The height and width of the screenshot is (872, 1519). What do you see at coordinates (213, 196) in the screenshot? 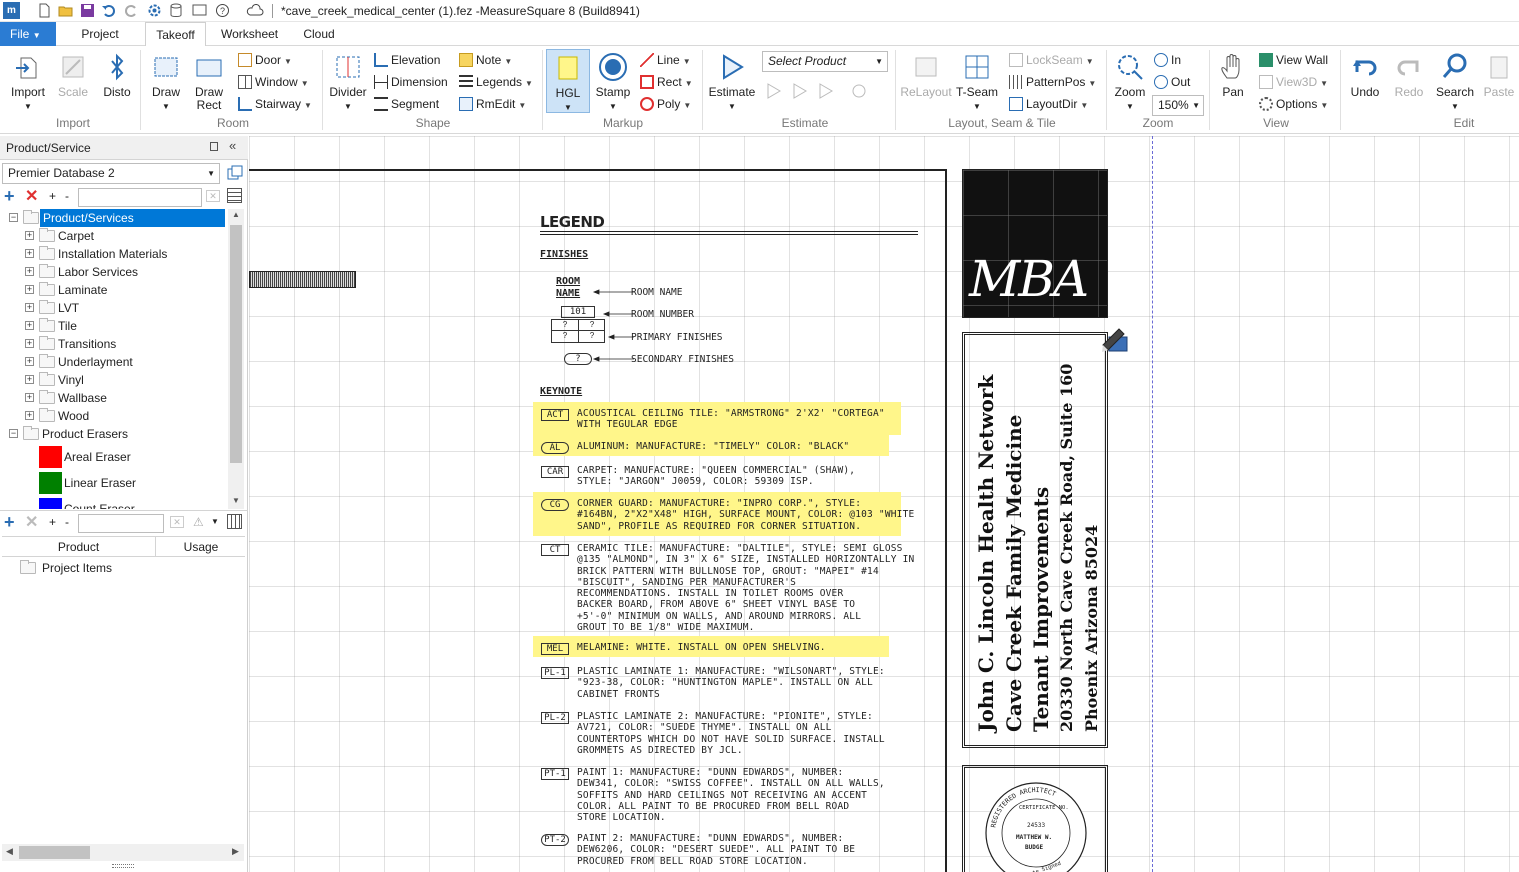
I see `clear-filter-icon: ✕` at bounding box center [213, 196].